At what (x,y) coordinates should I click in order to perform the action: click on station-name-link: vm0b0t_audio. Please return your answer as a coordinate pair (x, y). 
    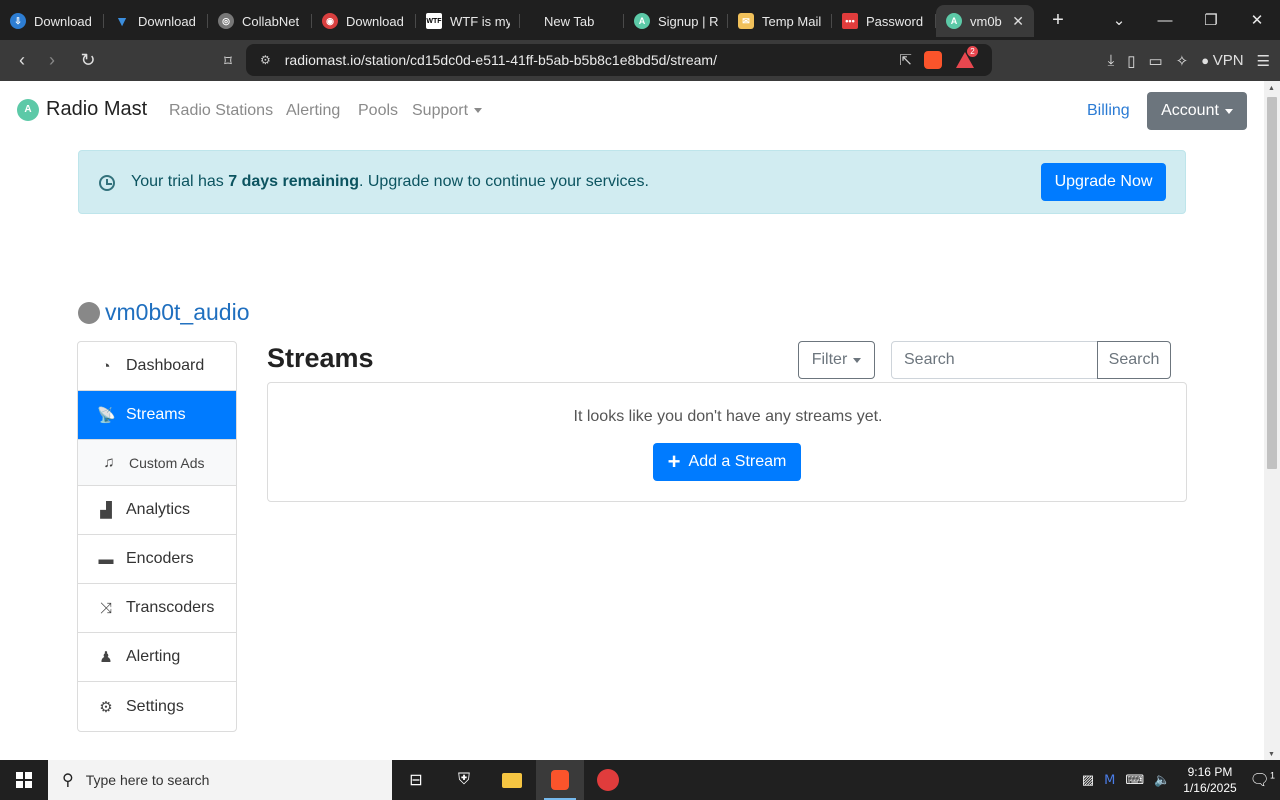
    Looking at the image, I should click on (177, 312).